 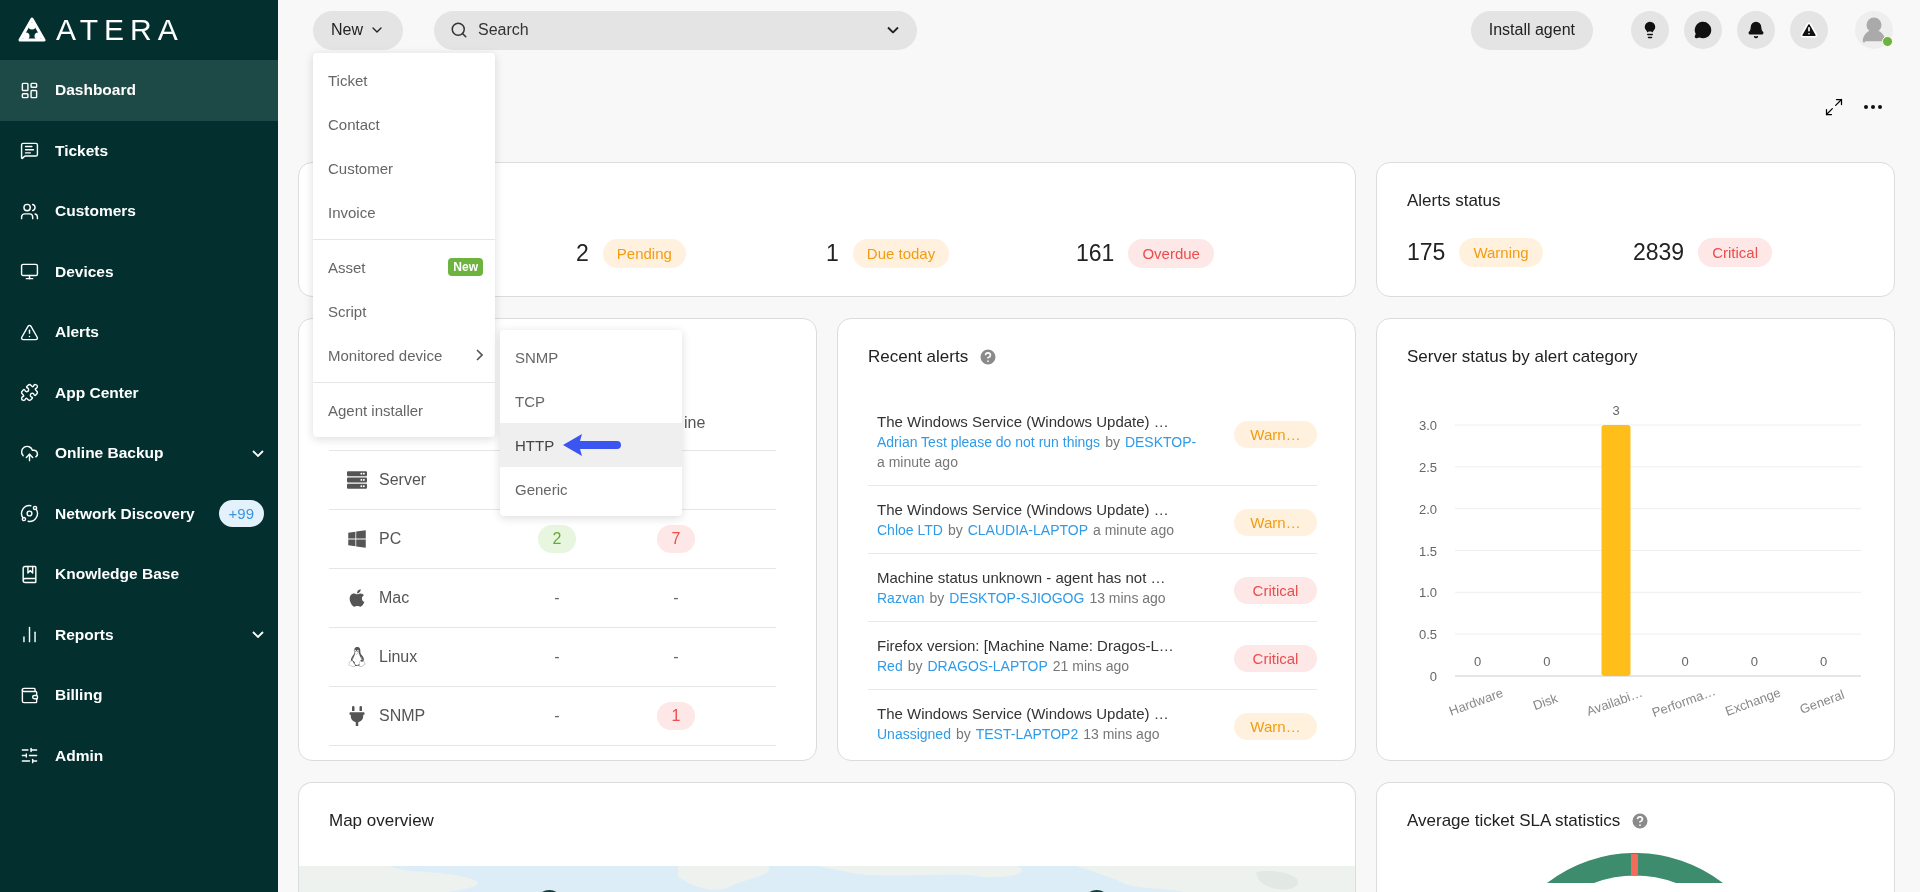 I want to click on status-tag: Critical, so click(x=1275, y=590).